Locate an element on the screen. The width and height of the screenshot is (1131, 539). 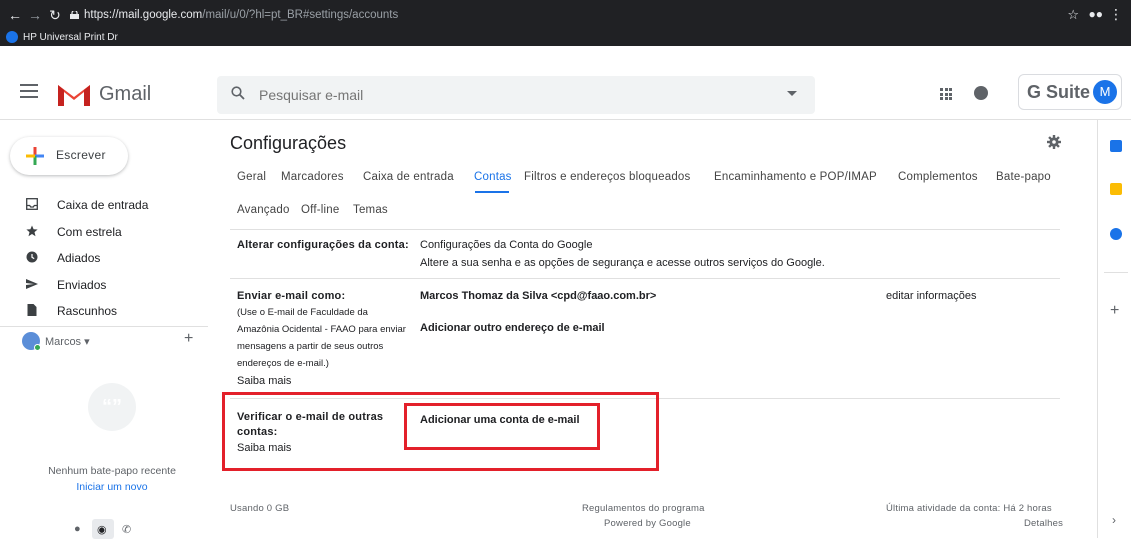
send-as-learn-more-link: Saiba mais is located at coordinates (264, 381).